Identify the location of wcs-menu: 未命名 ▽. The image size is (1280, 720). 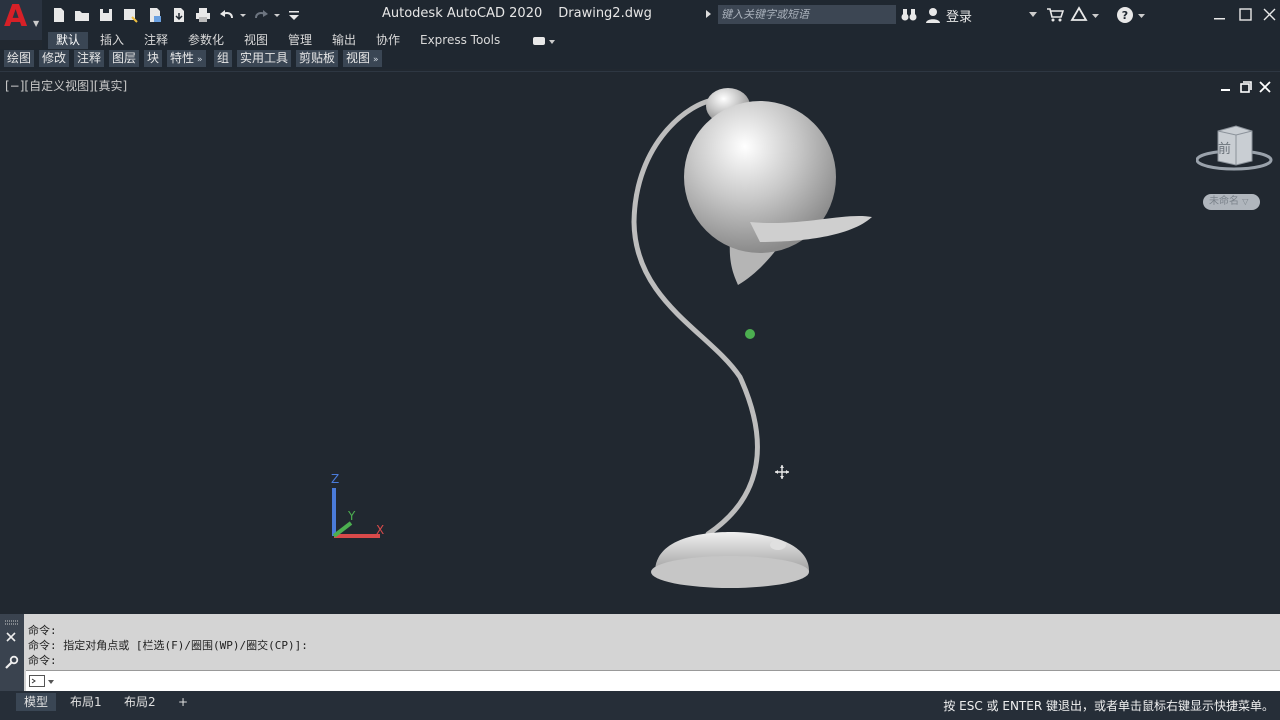
(1231, 202).